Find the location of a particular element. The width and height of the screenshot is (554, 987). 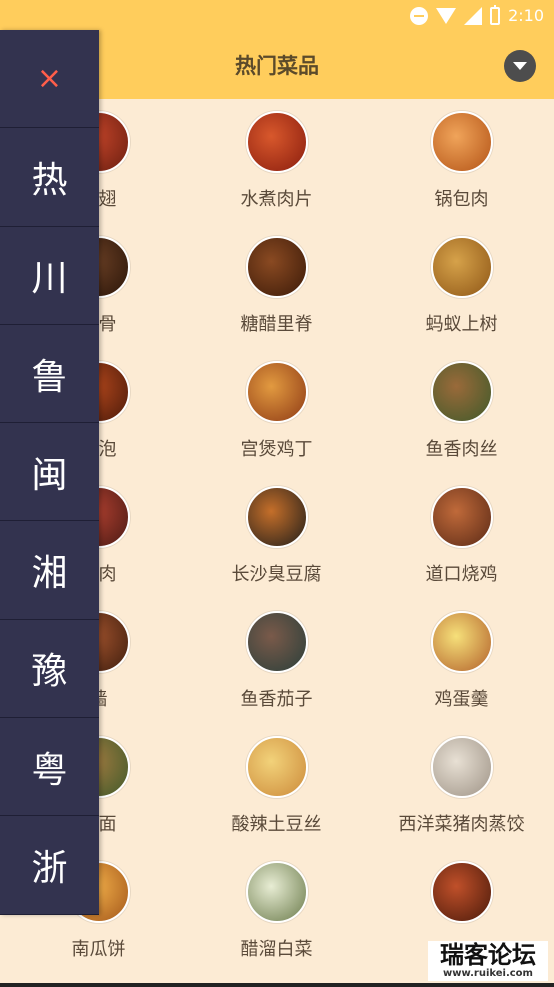

dish-name: 道口烧鸡 is located at coordinates (461, 574).